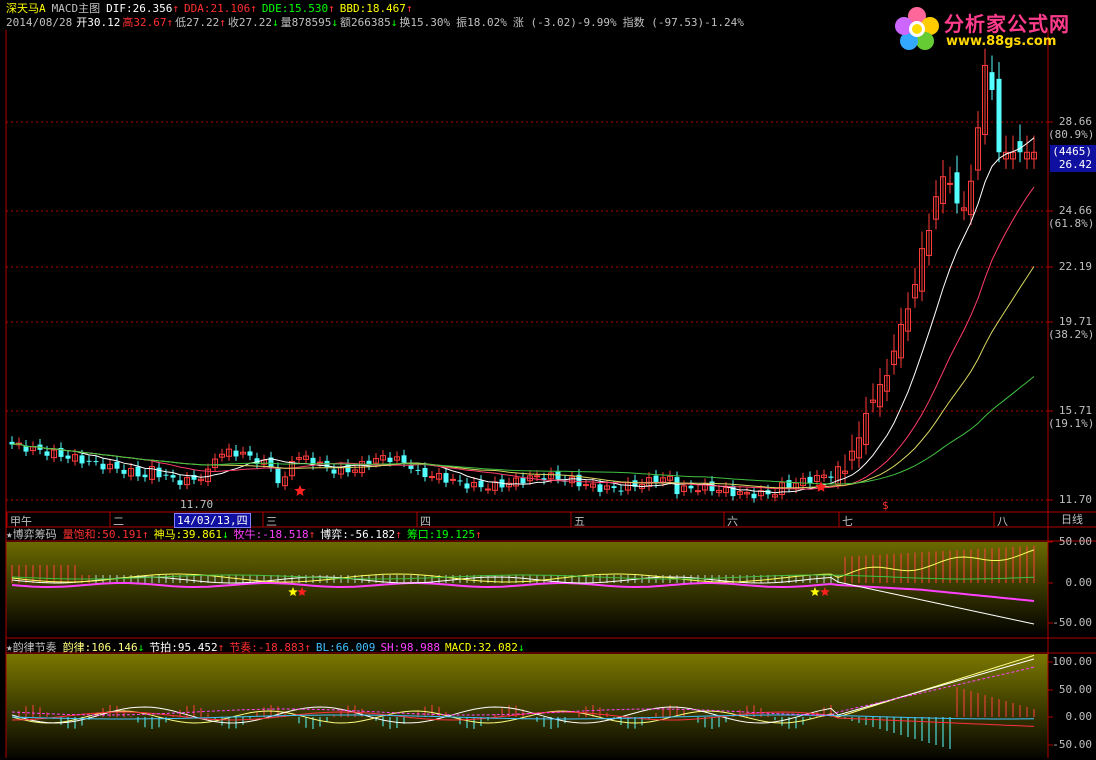  I want to click on panel2-title: ★博弈筹码, so click(31, 534).